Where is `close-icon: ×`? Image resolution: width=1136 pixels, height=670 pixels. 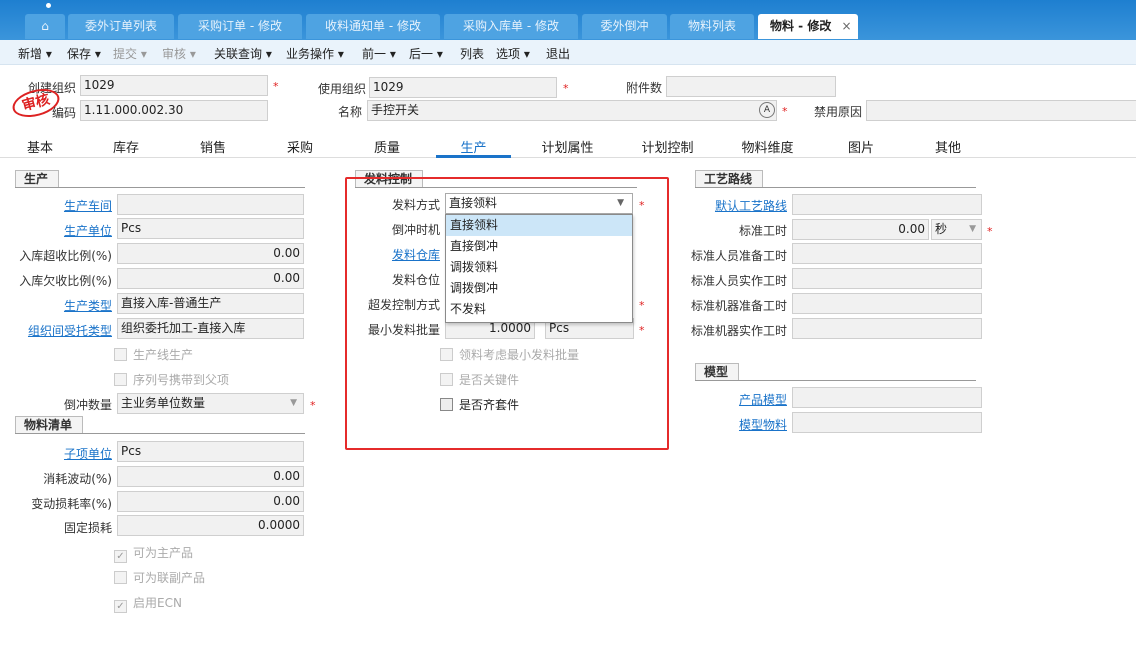 close-icon: × is located at coordinates (847, 26).